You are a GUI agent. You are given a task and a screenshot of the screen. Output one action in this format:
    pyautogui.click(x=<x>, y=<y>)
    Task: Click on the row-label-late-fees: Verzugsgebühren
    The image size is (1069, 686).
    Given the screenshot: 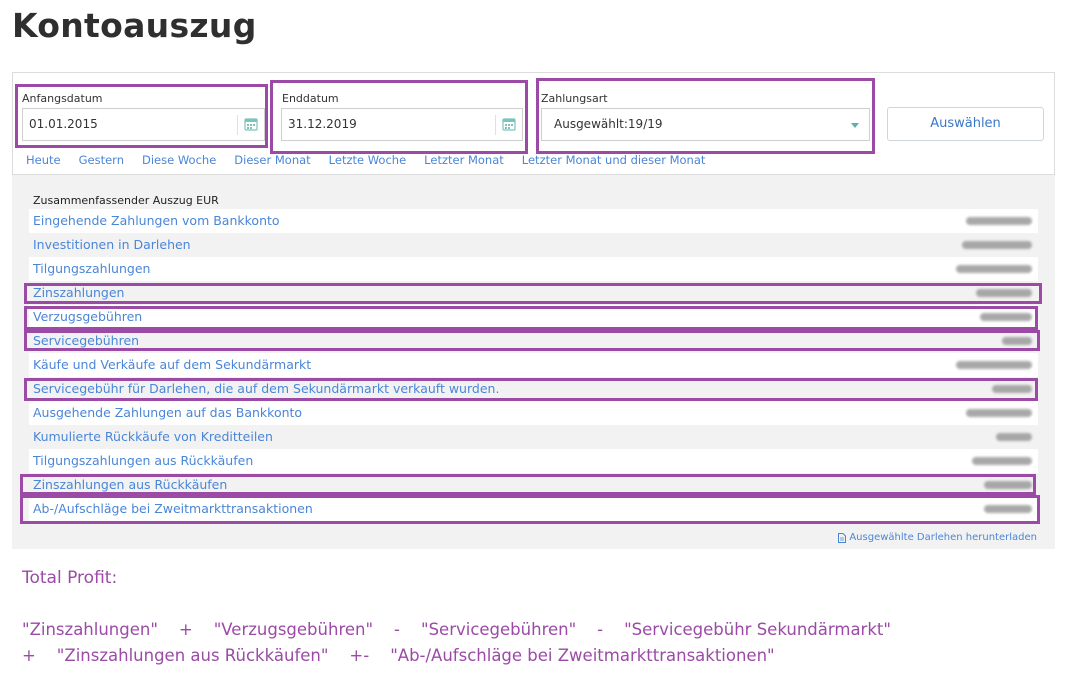 What is the action you would take?
    pyautogui.click(x=87, y=316)
    